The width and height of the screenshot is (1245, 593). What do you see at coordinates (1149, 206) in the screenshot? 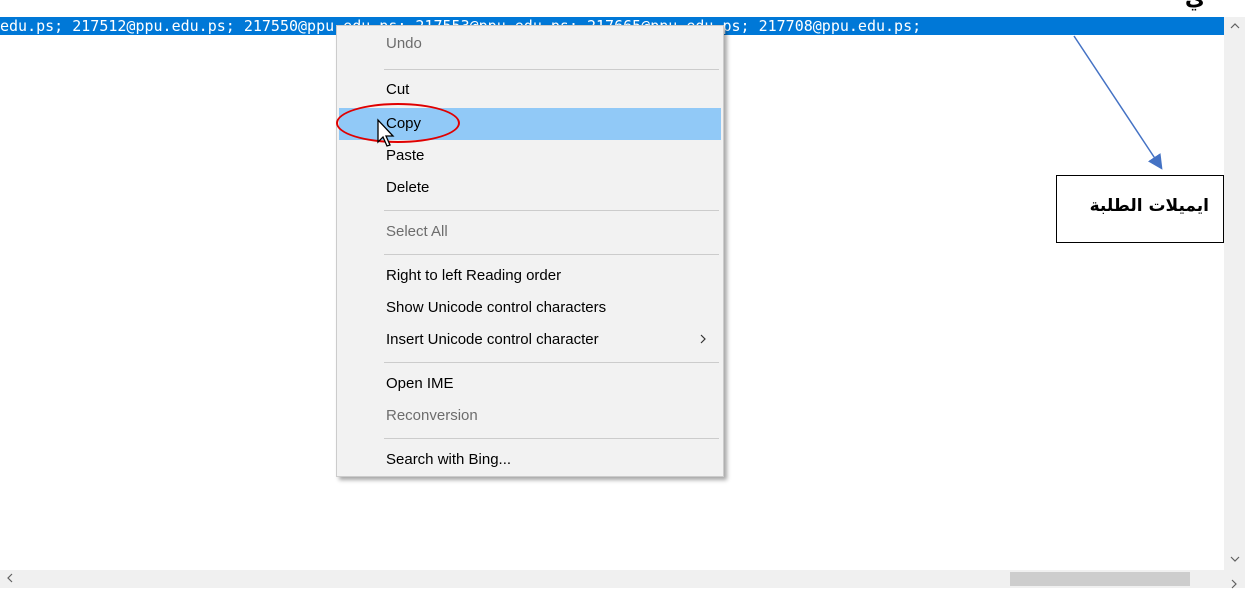
I see `callout-label: ايميلات الطلبة` at bounding box center [1149, 206].